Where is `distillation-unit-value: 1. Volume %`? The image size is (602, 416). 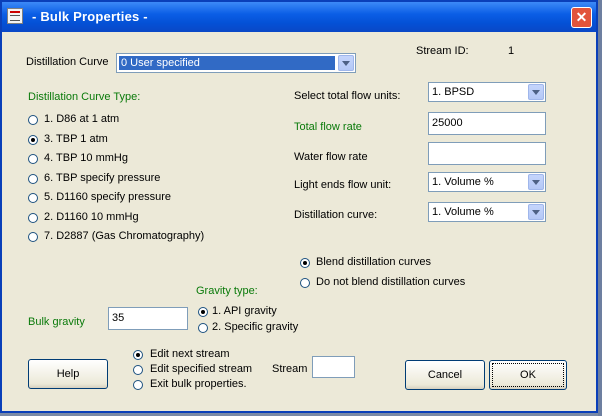 distillation-unit-value: 1. Volume % is located at coordinates (463, 212).